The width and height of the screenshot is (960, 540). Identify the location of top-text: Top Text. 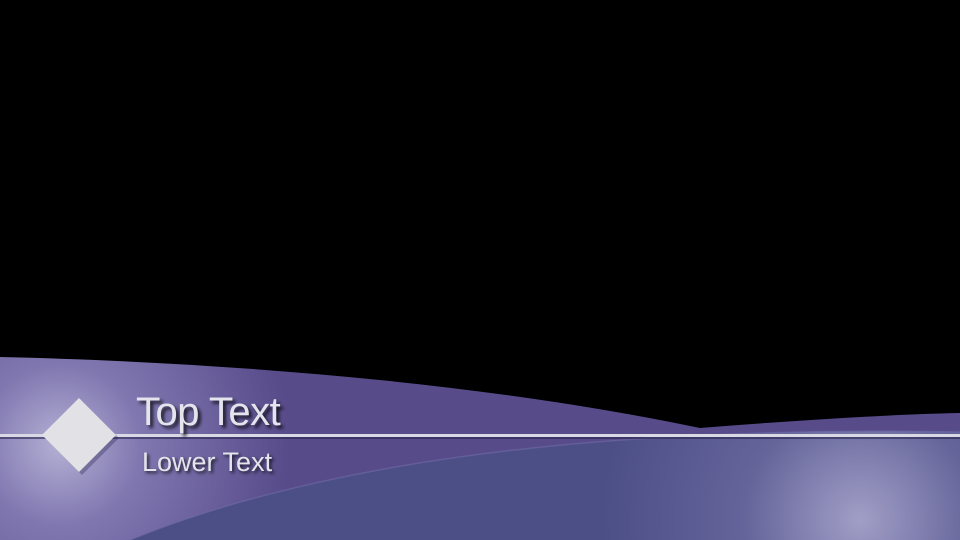
(208, 412).